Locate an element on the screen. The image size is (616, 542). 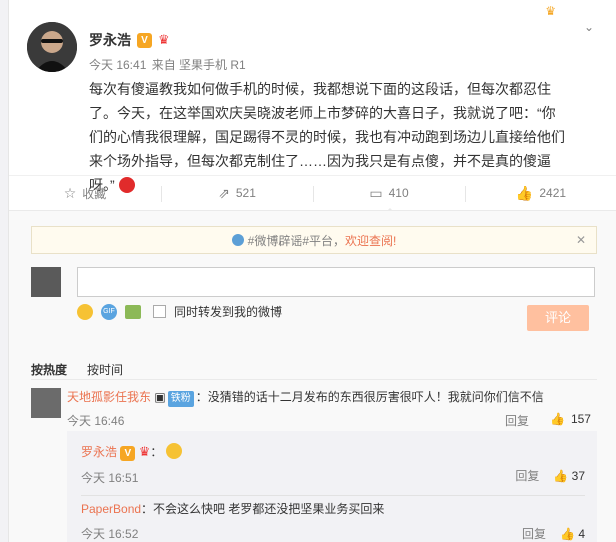
crown-icon: ♛ is located at coordinates (550, 11).